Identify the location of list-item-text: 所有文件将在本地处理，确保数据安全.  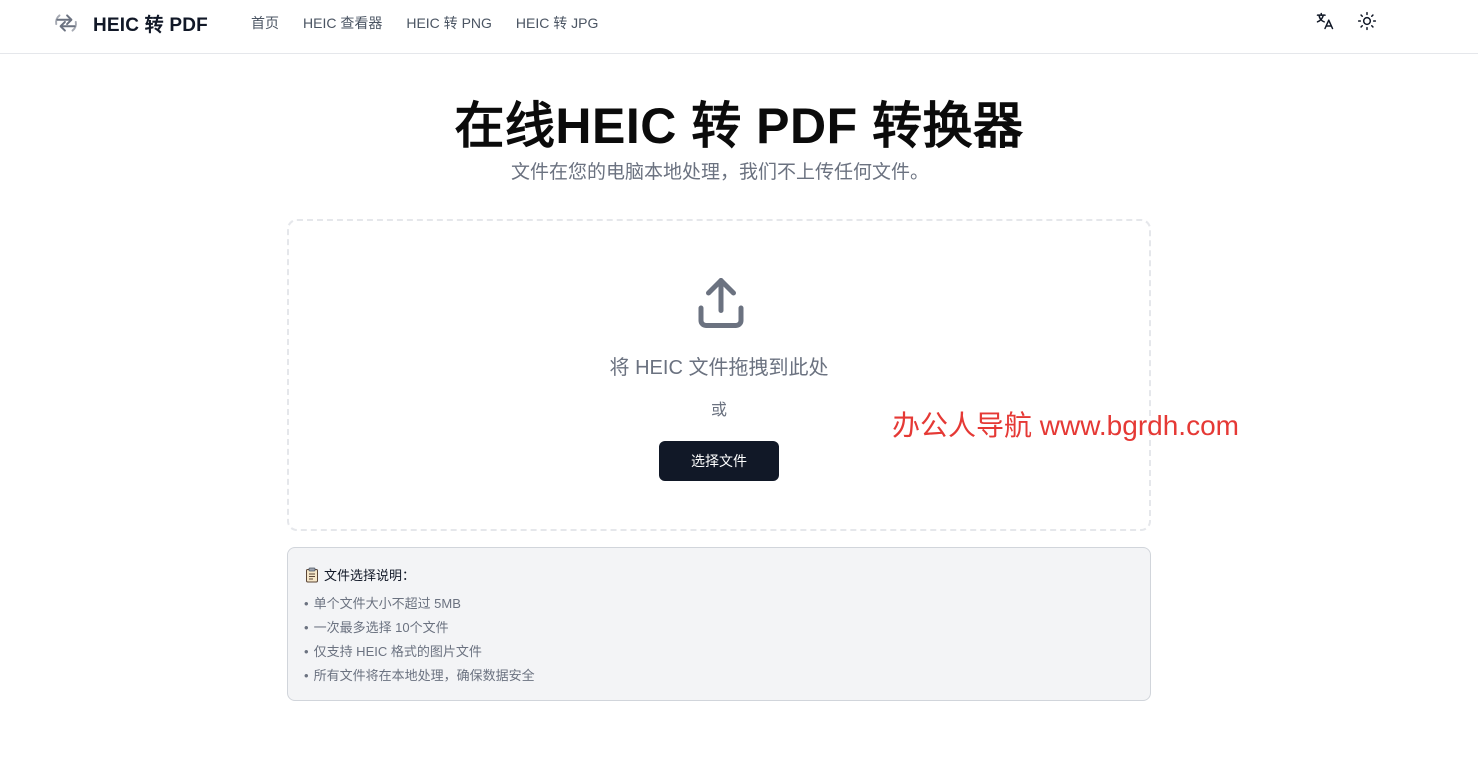
(424, 675).